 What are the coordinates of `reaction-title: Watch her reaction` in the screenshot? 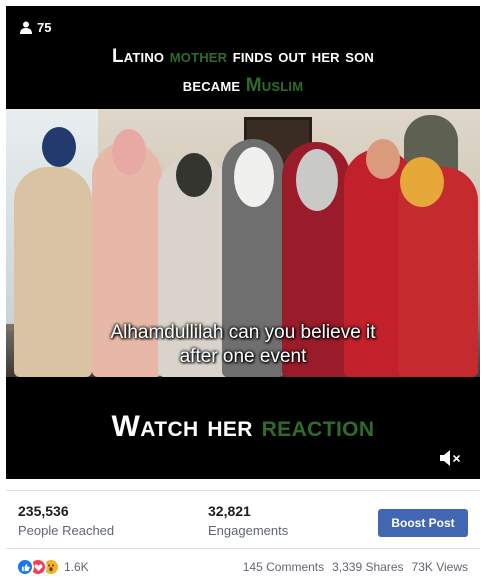 It's located at (243, 427).